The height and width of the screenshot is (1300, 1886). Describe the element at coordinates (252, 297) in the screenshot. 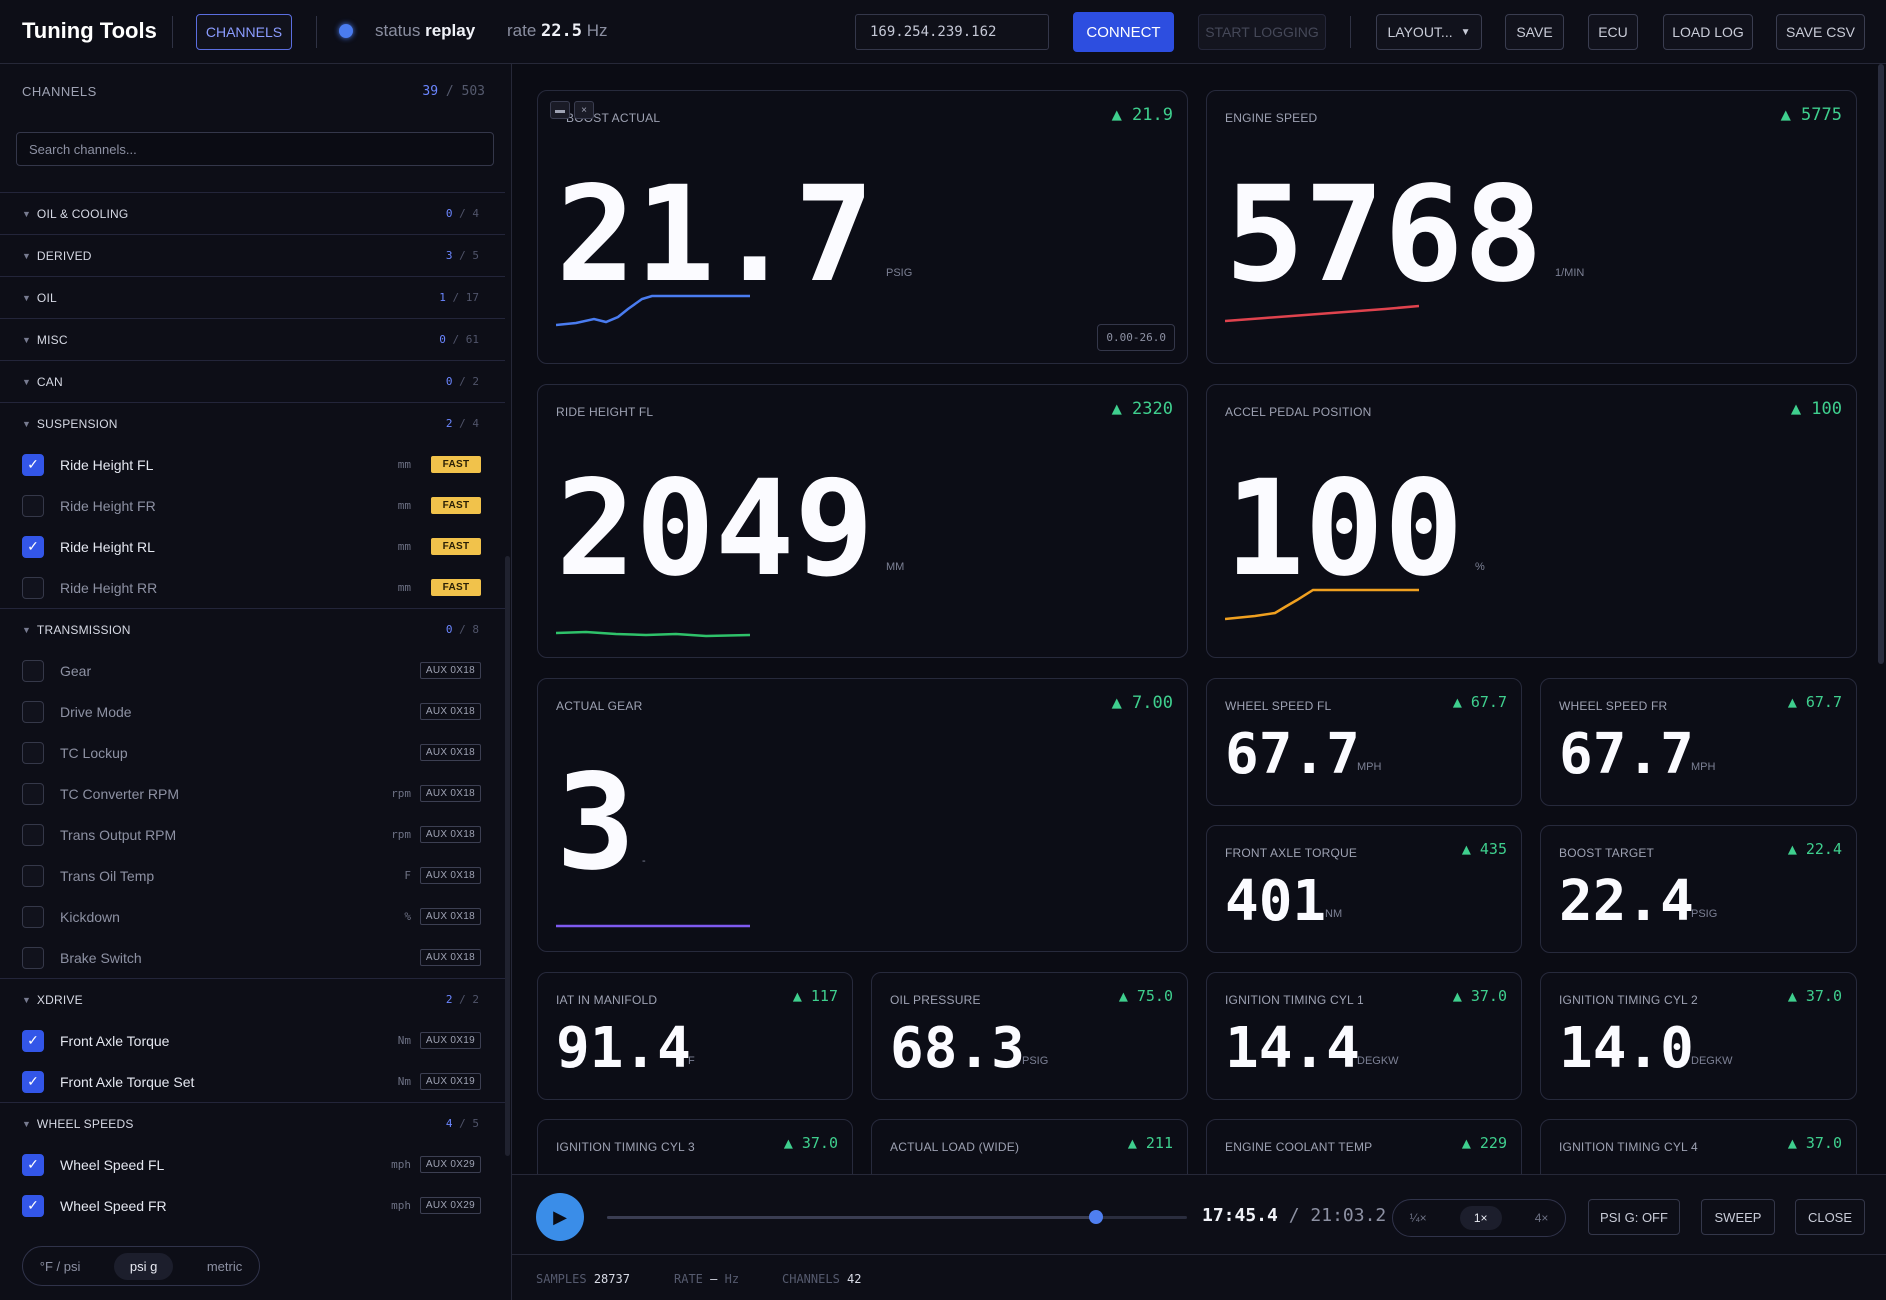

I see `channel-group-header: ▼ OIL 1 / 17` at that location.